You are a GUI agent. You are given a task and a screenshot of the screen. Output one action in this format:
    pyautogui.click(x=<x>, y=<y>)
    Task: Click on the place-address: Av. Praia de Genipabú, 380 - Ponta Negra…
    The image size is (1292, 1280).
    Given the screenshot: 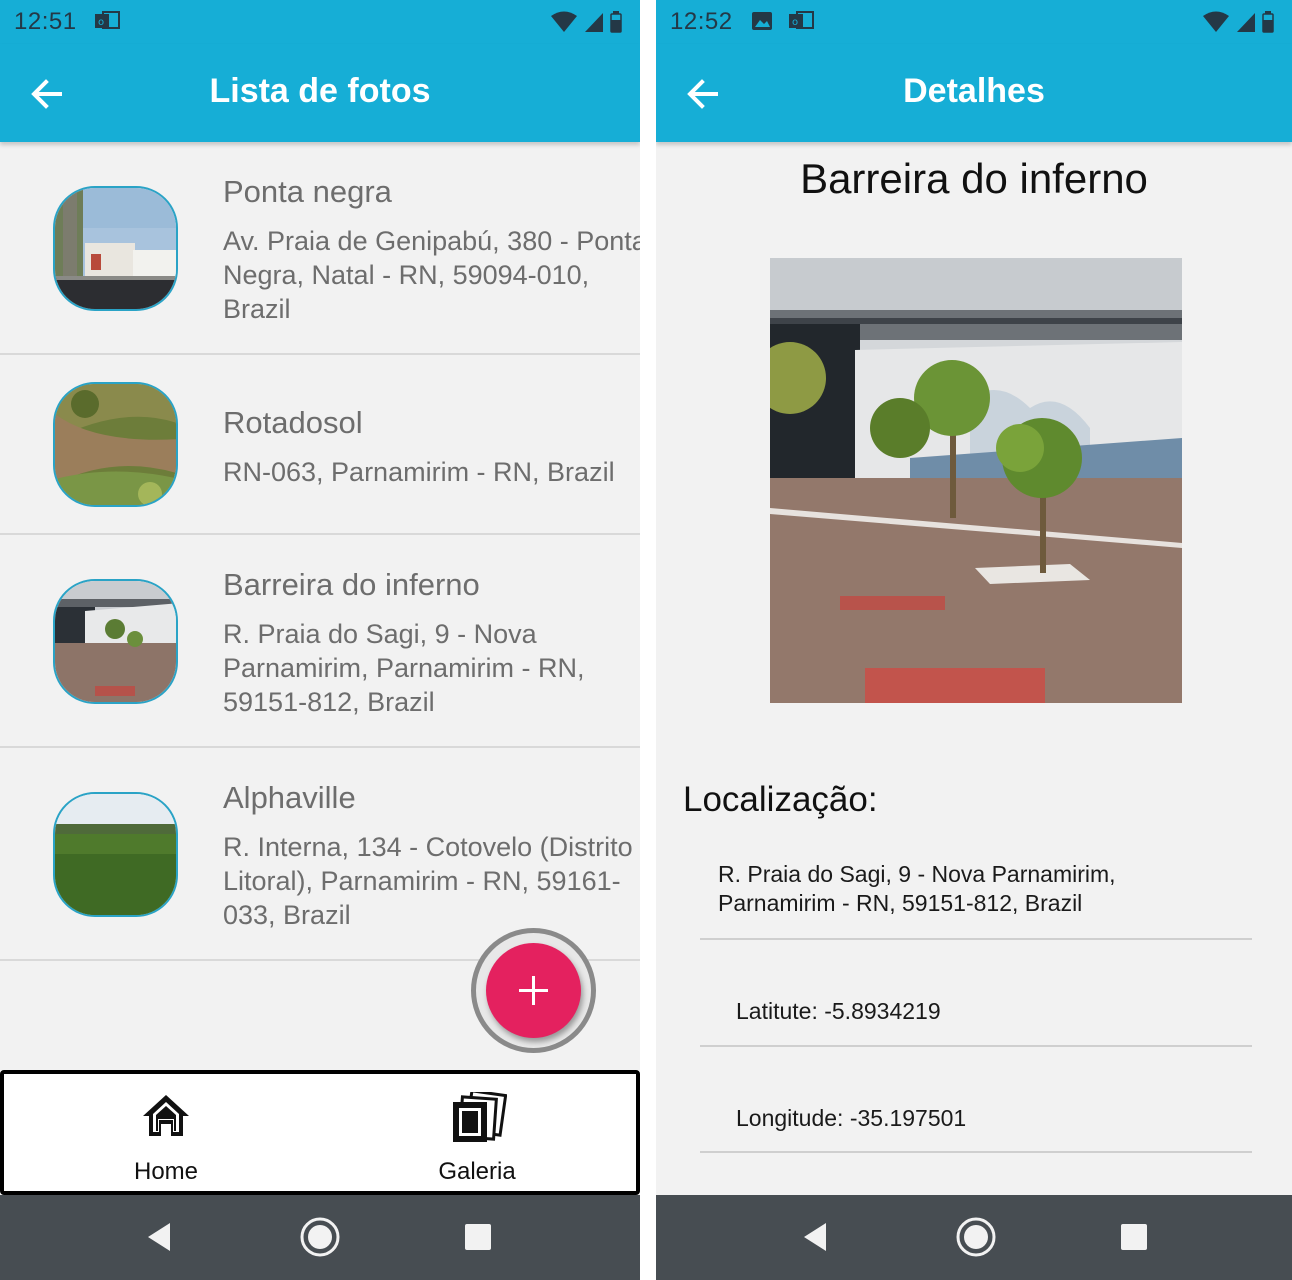 What is the action you would take?
    pyautogui.click(x=431, y=275)
    